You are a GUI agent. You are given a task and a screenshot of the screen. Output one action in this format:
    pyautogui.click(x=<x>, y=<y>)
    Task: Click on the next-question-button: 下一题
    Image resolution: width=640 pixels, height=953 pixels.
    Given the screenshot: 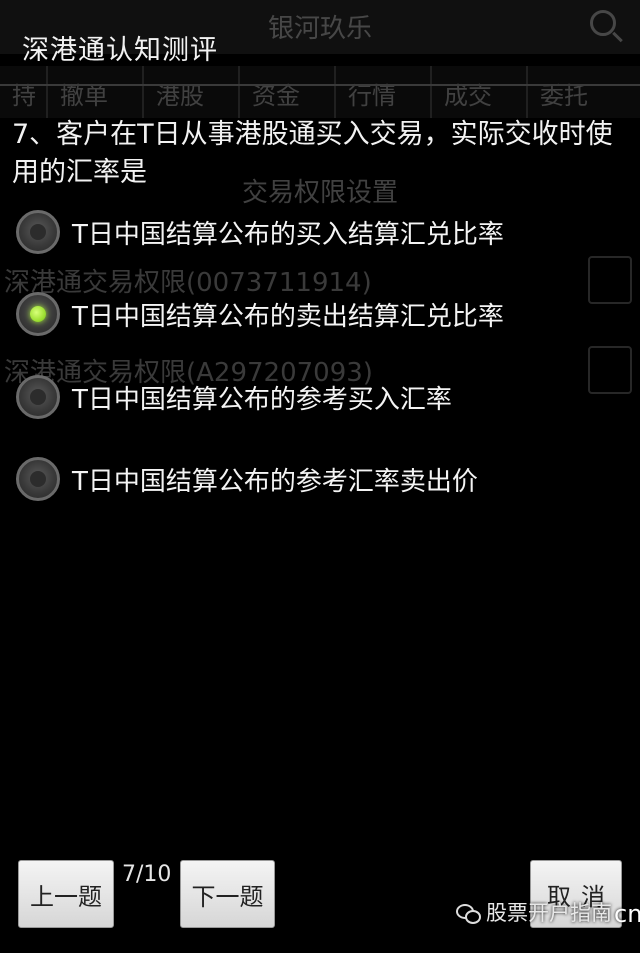 What is the action you would take?
    pyautogui.click(x=227, y=894)
    